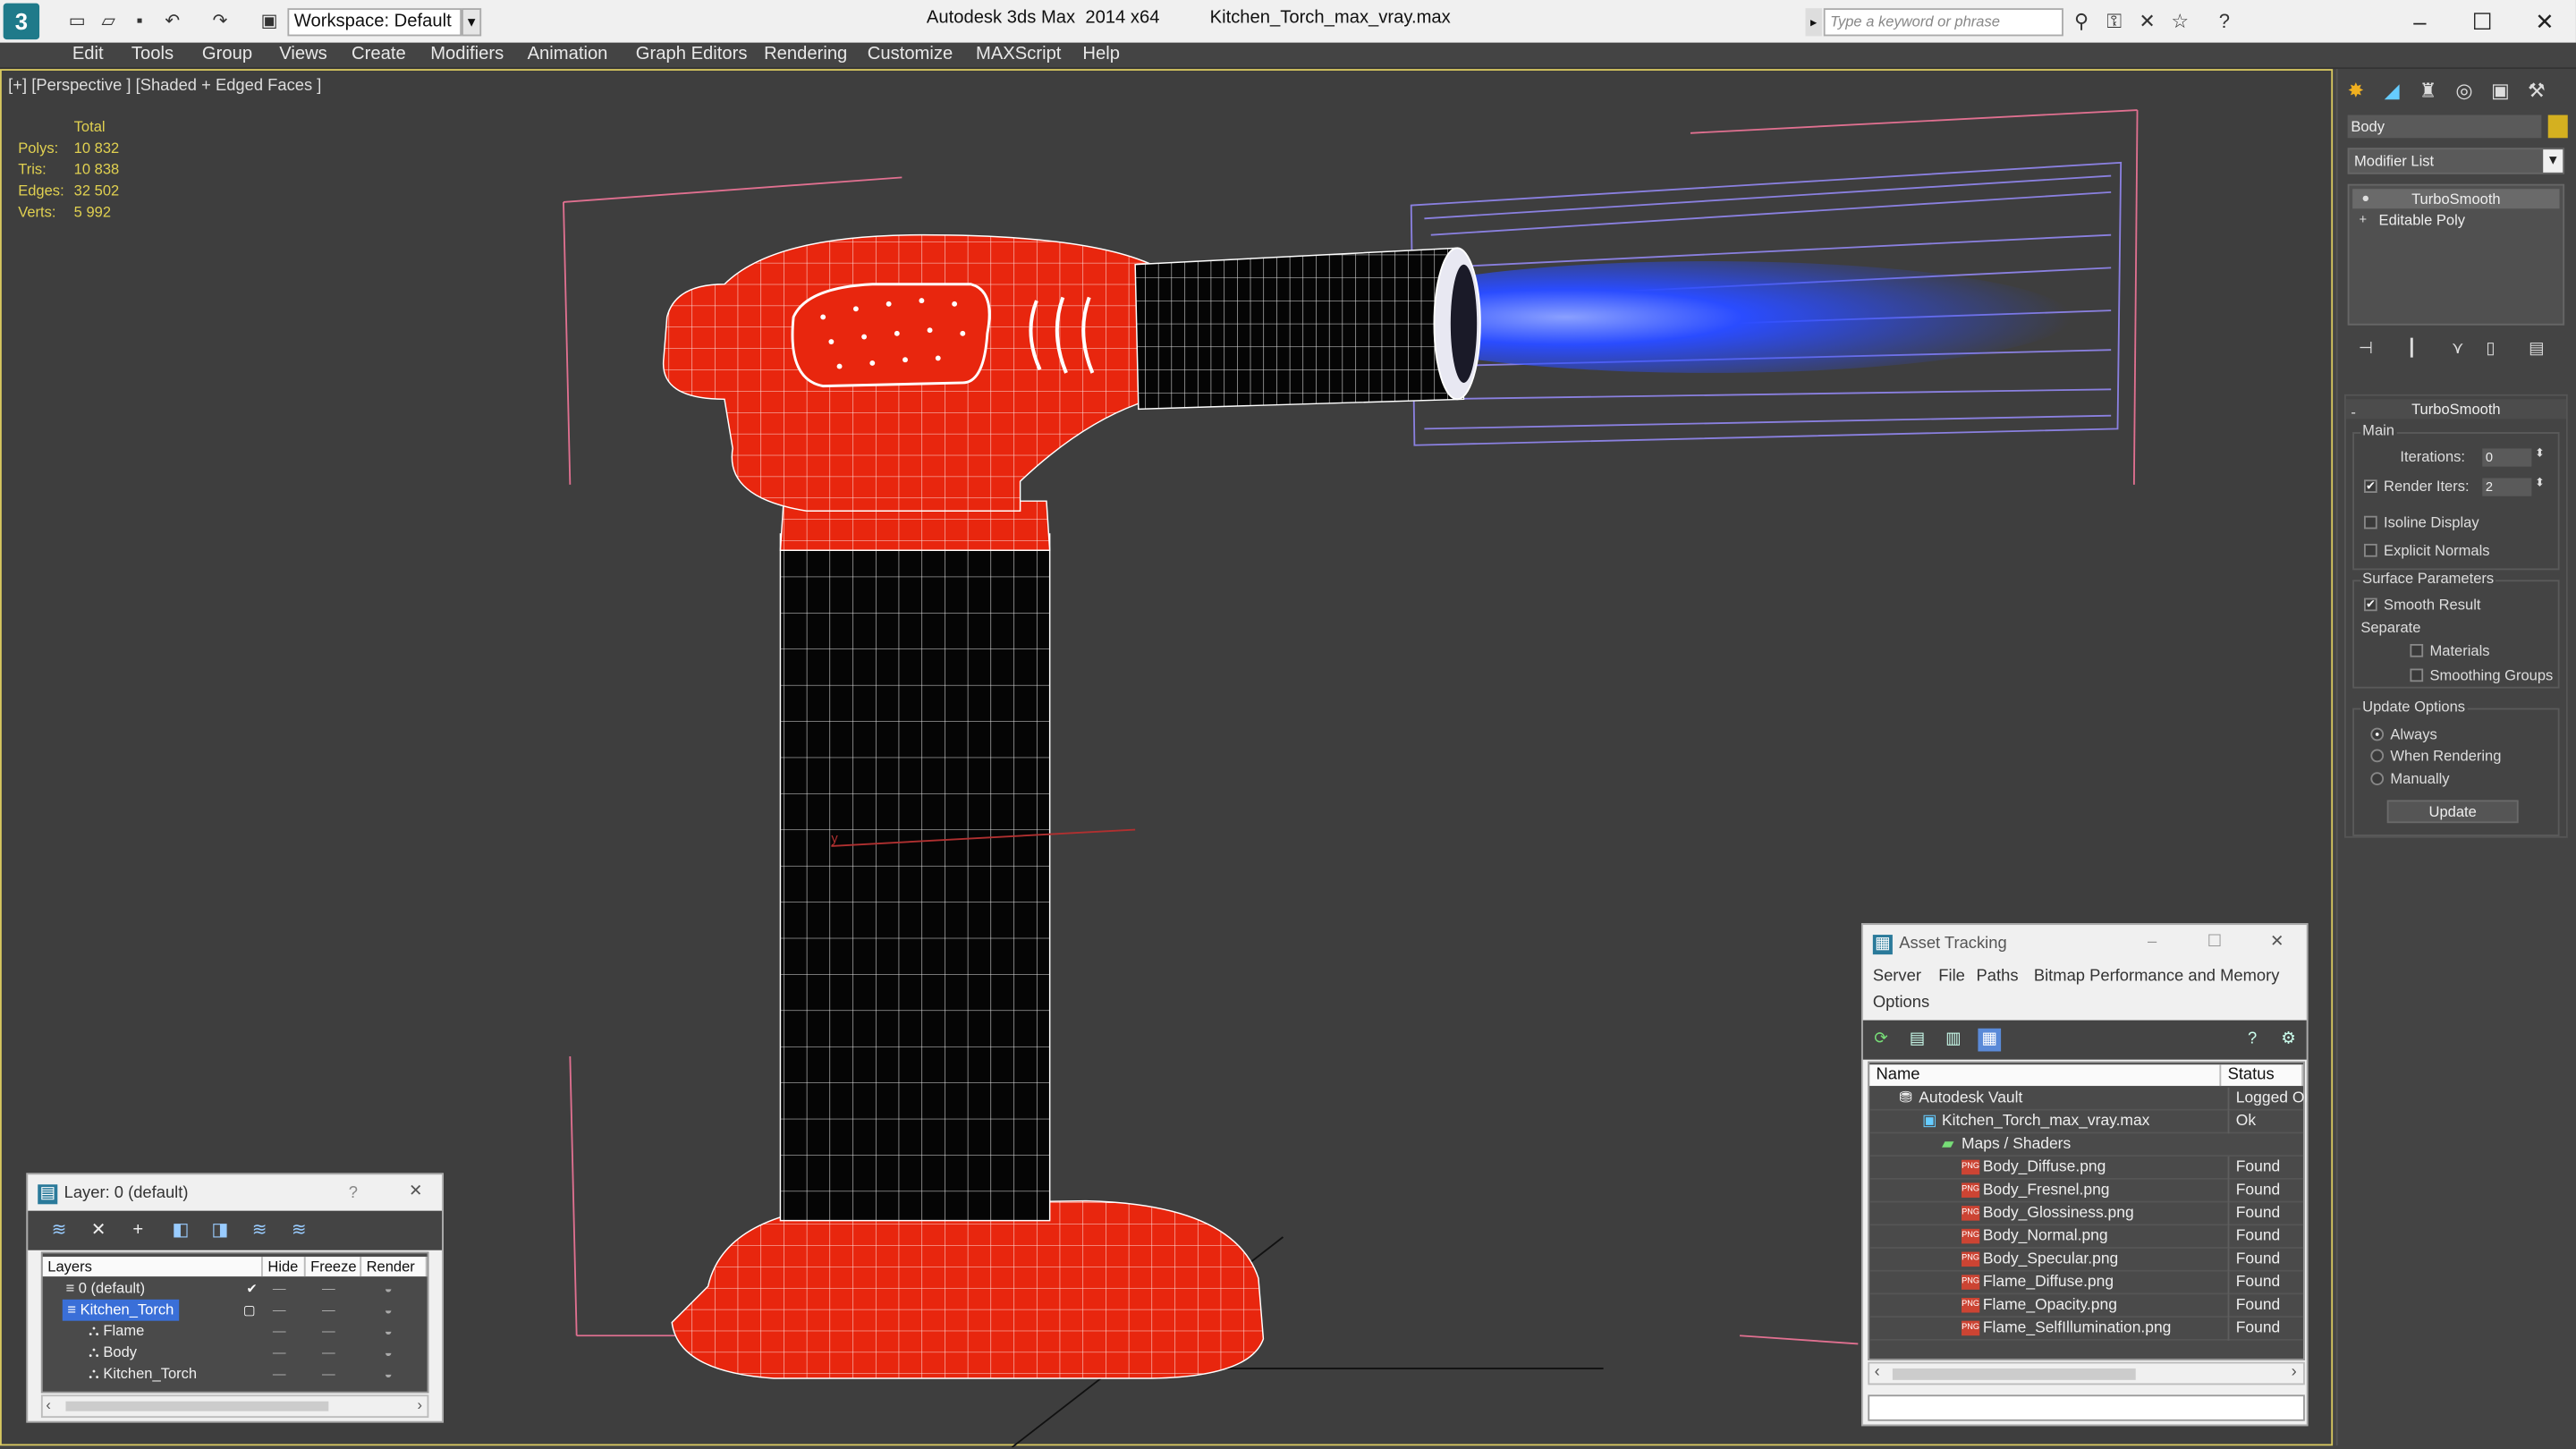  What do you see at coordinates (2557, 126) in the screenshot?
I see `object-color-swatch` at bounding box center [2557, 126].